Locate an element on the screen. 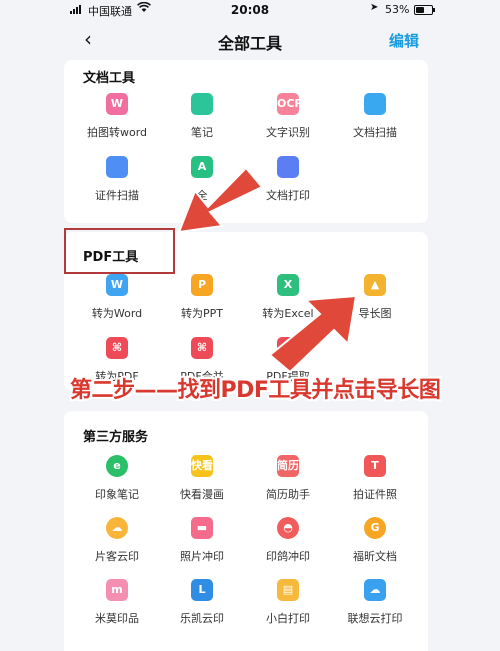 Image resolution: width=500 pixels, height=651 pixels. tool-label: 联想云打印 is located at coordinates (375, 618).